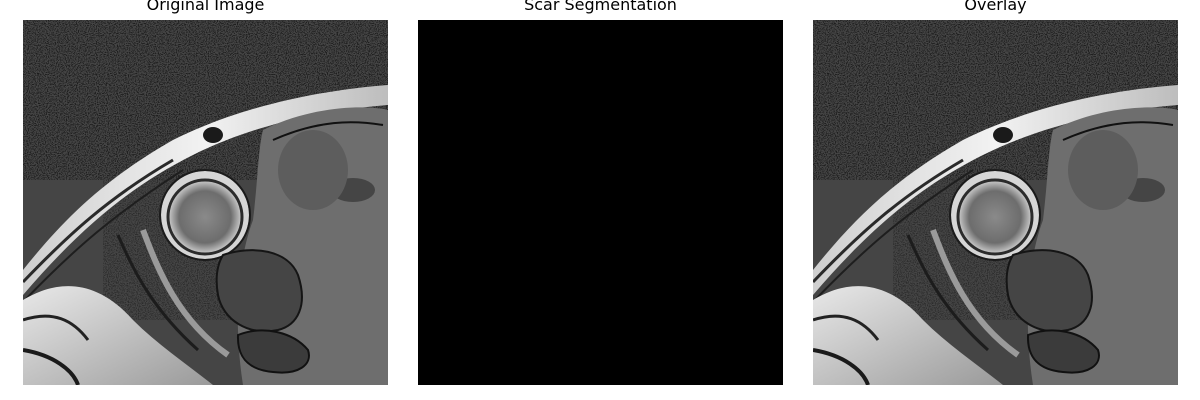 The height and width of the screenshot is (400, 1200). Describe the element at coordinates (600, 7) in the screenshot. I see `panel-title-segmentation: Scar Segmentation` at that location.